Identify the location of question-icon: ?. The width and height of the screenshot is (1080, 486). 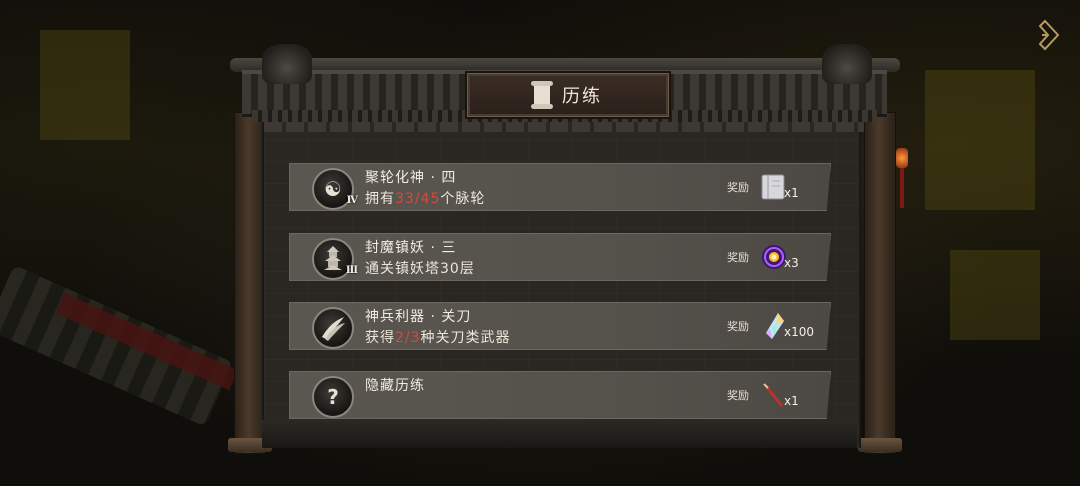
(333, 397).